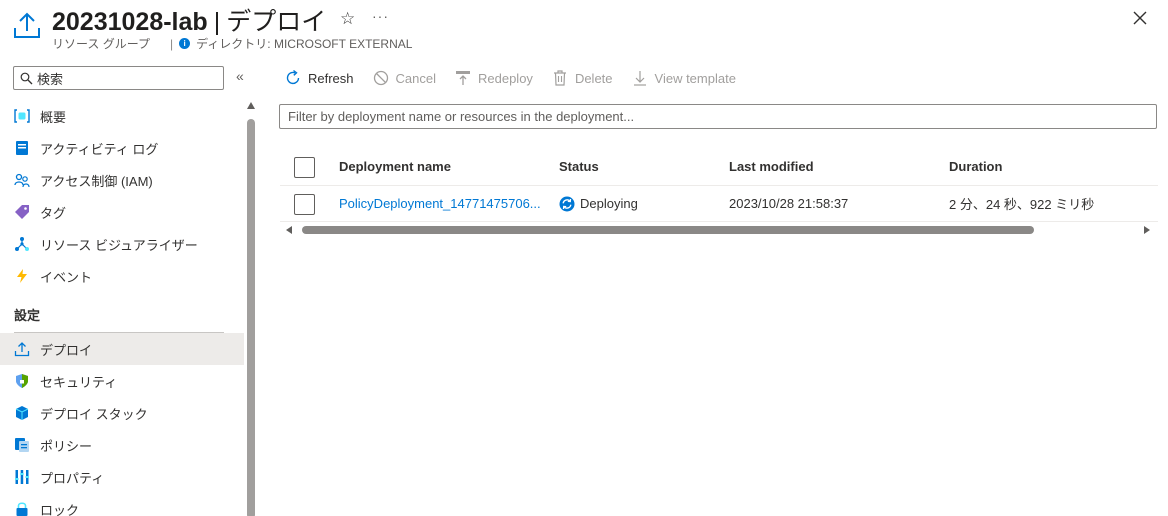  I want to click on sidebar-scrollbar, so click(251, 309).